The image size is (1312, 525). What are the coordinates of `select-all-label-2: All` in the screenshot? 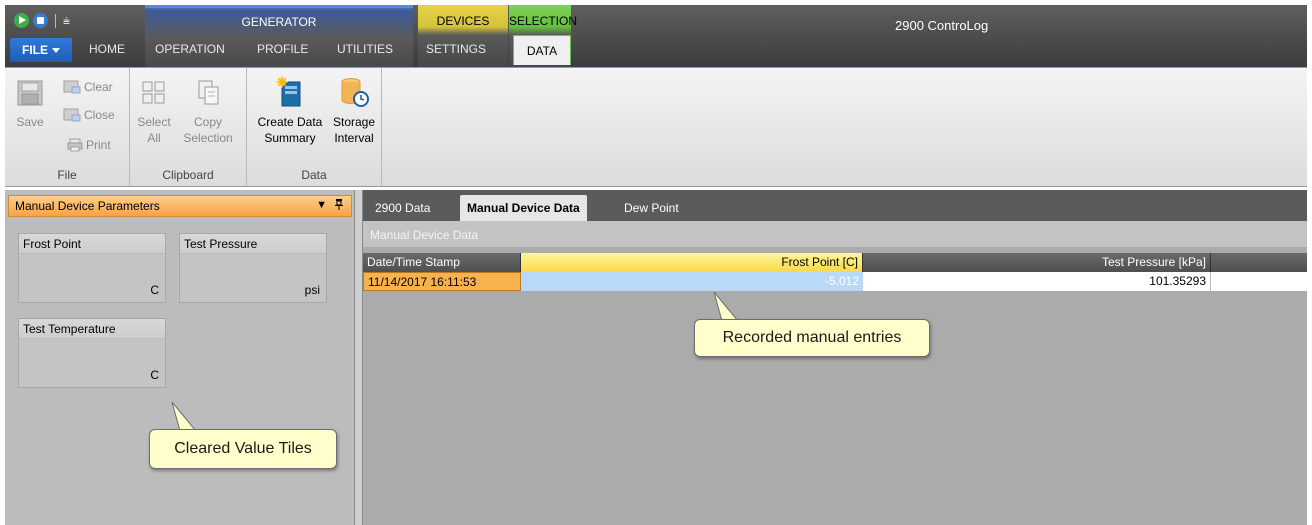 It's located at (154, 138).